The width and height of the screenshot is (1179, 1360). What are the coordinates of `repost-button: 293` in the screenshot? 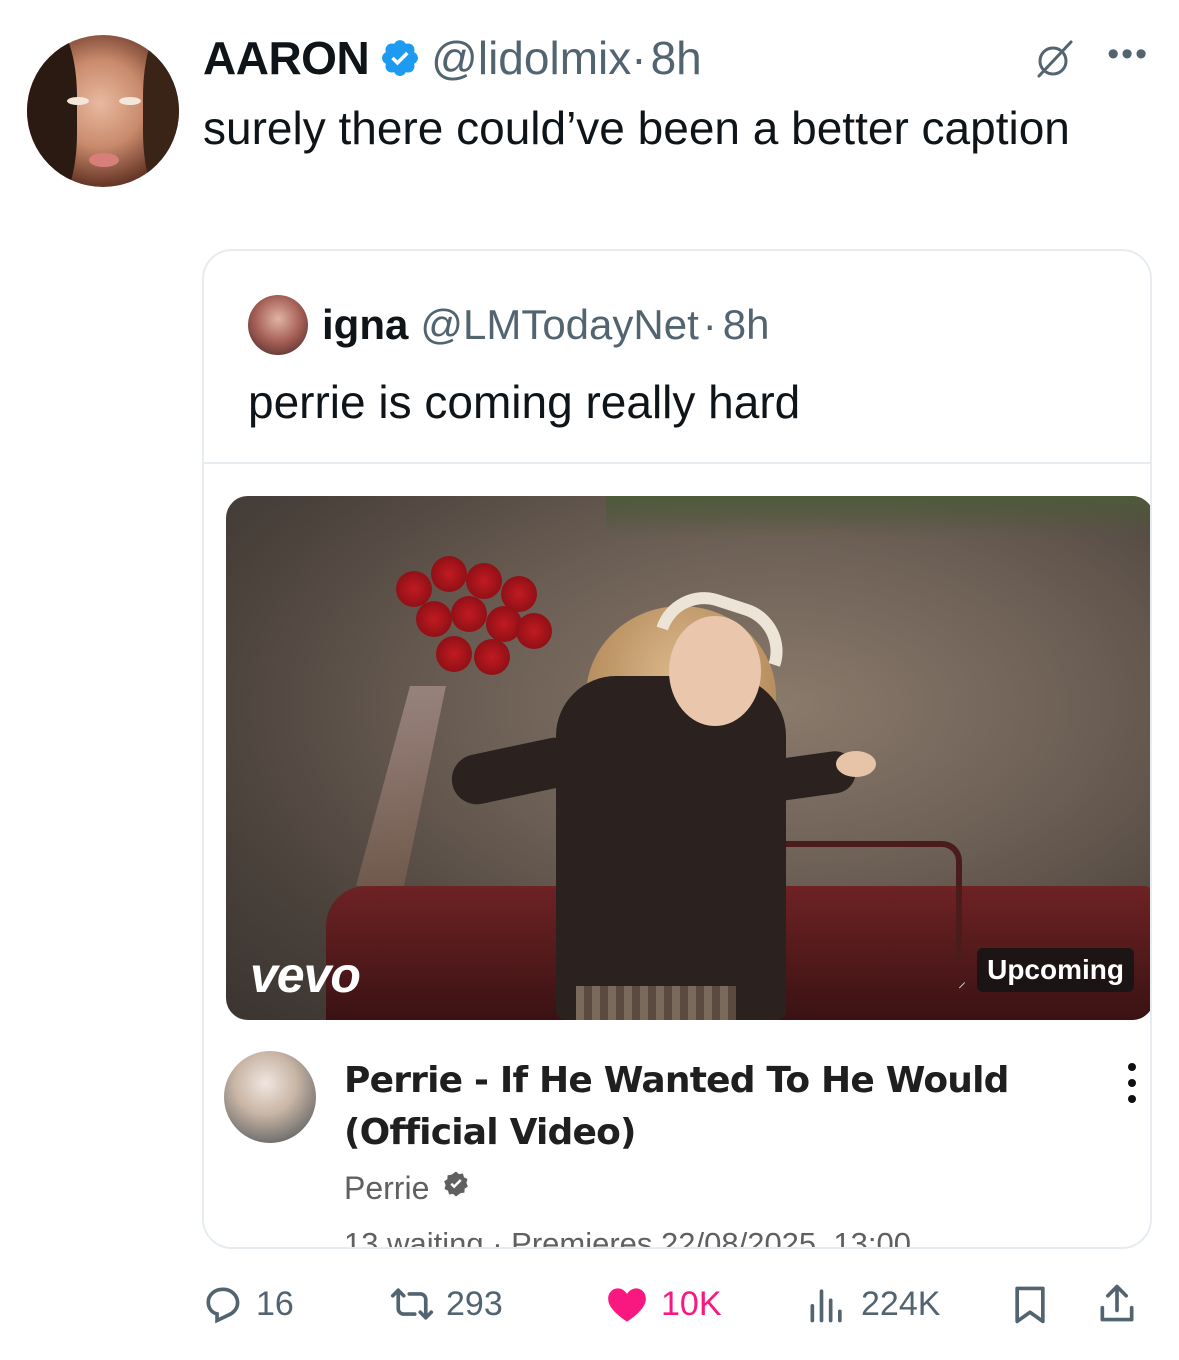 It's located at (446, 1304).